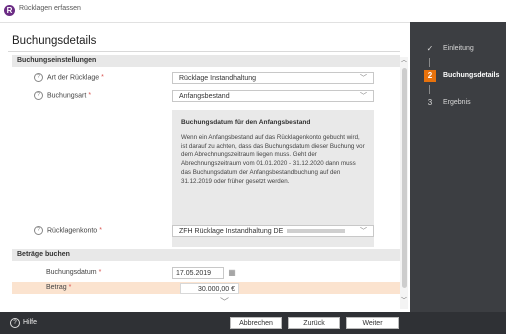 Image resolution: width=506 pixels, height=334 pixels. What do you see at coordinates (15, 323) in the screenshot?
I see `question-circle-icon: ?` at bounding box center [15, 323].